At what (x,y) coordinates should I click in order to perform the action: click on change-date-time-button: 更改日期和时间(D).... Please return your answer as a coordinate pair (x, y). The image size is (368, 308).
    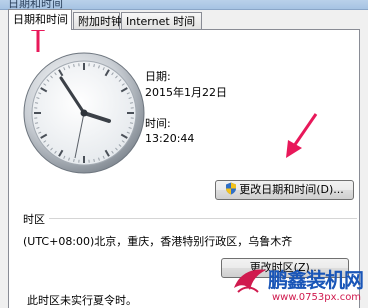
    Looking at the image, I should click on (284, 190).